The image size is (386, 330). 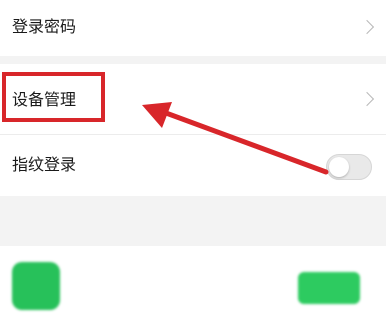 I want to click on annotation-highlight-box, so click(x=53, y=97).